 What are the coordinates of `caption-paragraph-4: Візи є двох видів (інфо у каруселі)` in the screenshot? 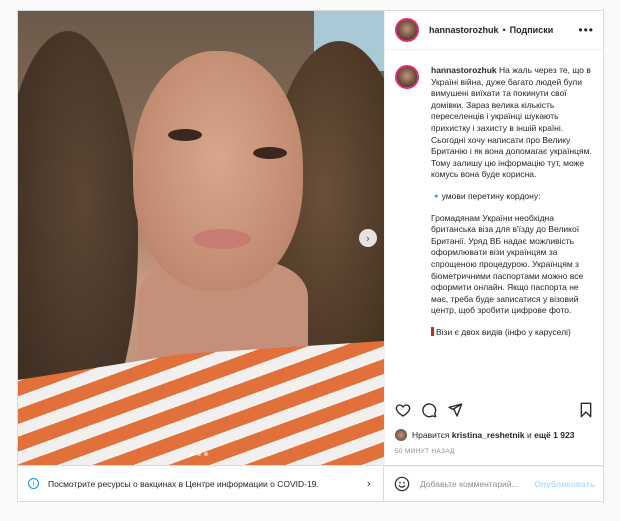 It's located at (503, 331).